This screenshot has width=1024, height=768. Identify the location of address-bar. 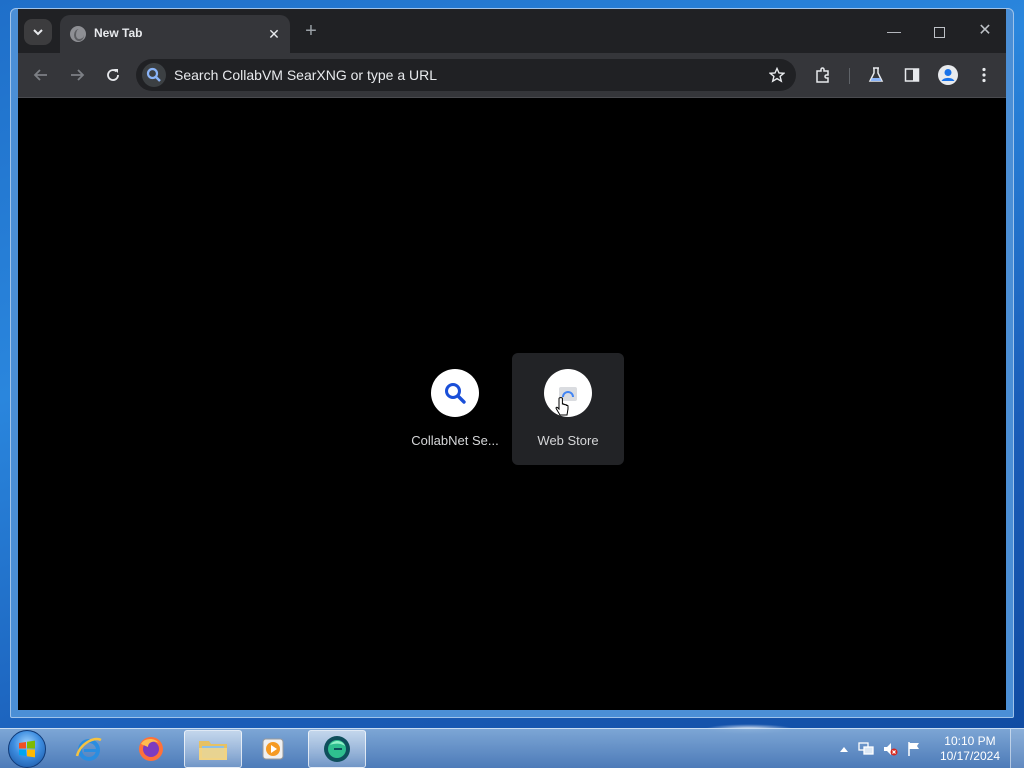
(466, 75).